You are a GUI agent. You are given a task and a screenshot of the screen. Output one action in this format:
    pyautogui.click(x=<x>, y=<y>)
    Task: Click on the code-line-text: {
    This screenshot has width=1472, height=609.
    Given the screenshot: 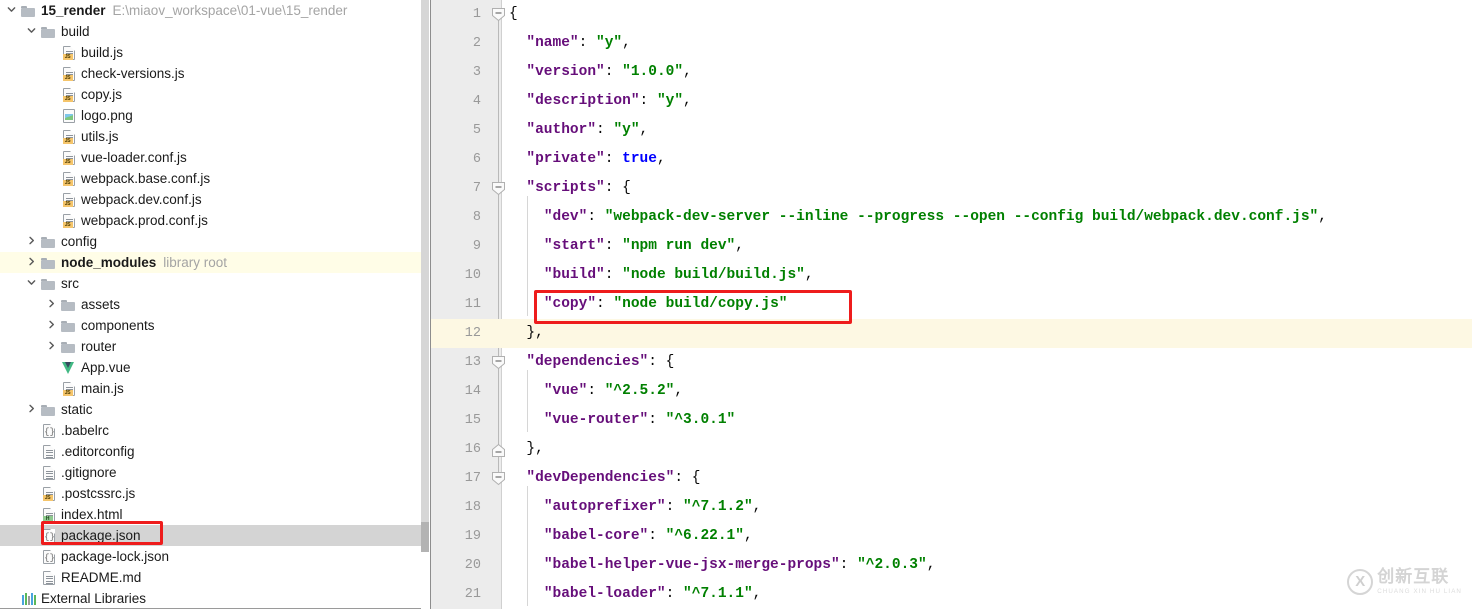 What is the action you would take?
    pyautogui.click(x=513, y=14)
    